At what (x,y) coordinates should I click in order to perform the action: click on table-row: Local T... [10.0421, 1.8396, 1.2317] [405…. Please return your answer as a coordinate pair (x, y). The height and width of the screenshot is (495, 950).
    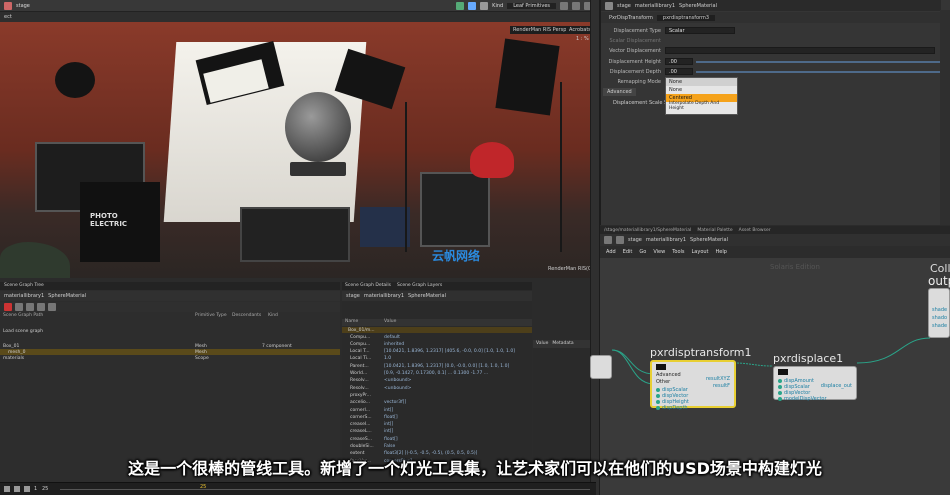
    Looking at the image, I should click on (437, 352).